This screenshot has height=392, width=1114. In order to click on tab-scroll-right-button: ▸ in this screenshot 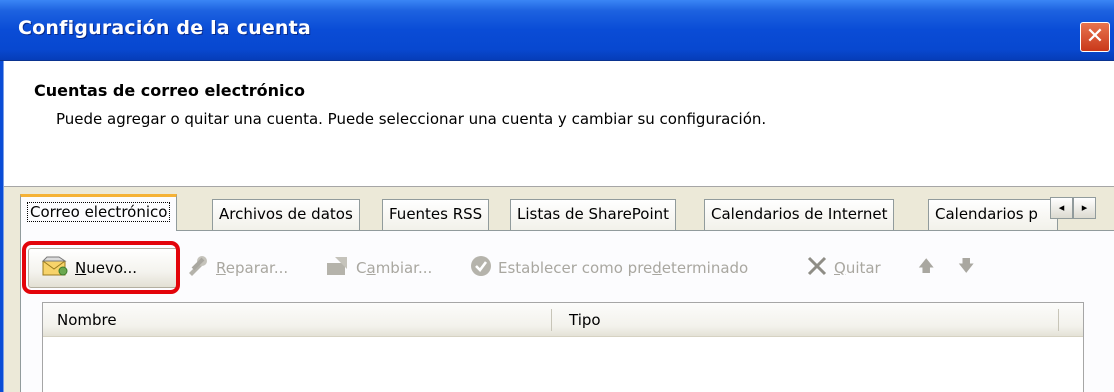, I will do `click(1084, 208)`.